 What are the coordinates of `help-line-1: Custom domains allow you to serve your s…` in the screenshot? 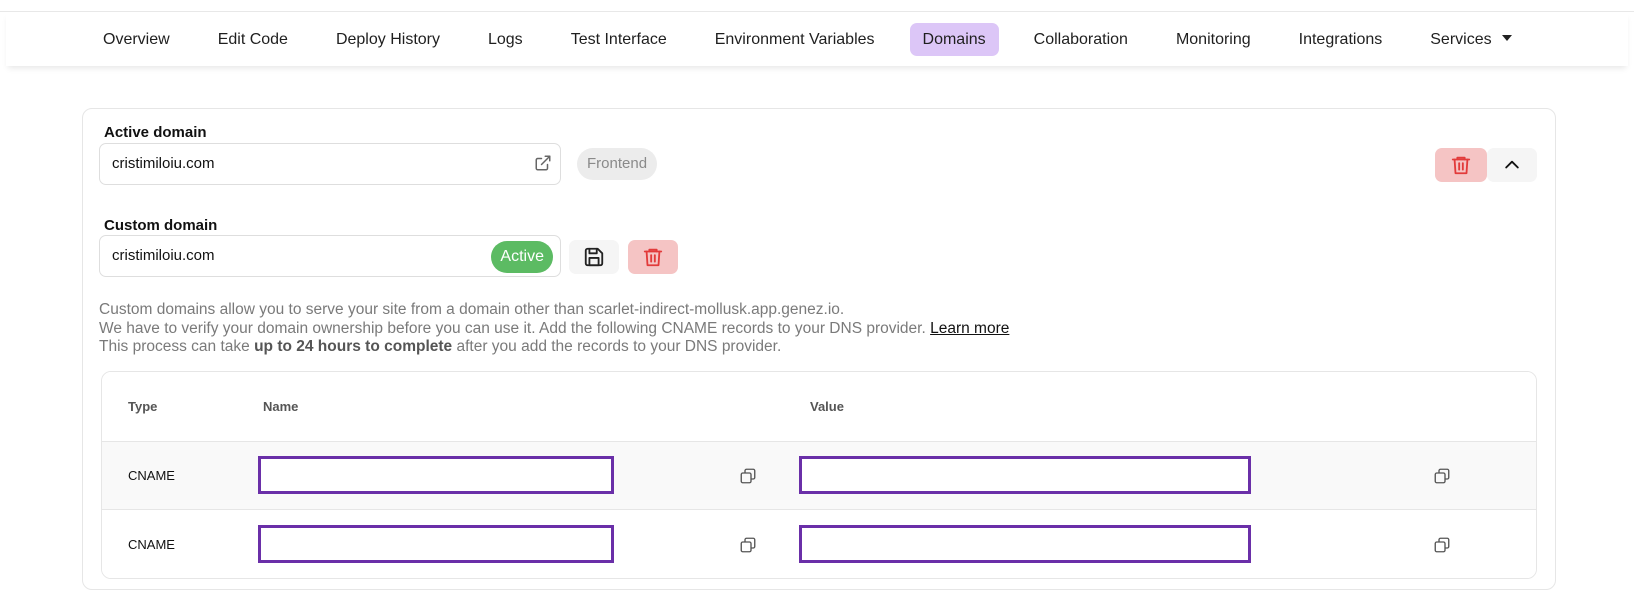 It's located at (472, 309).